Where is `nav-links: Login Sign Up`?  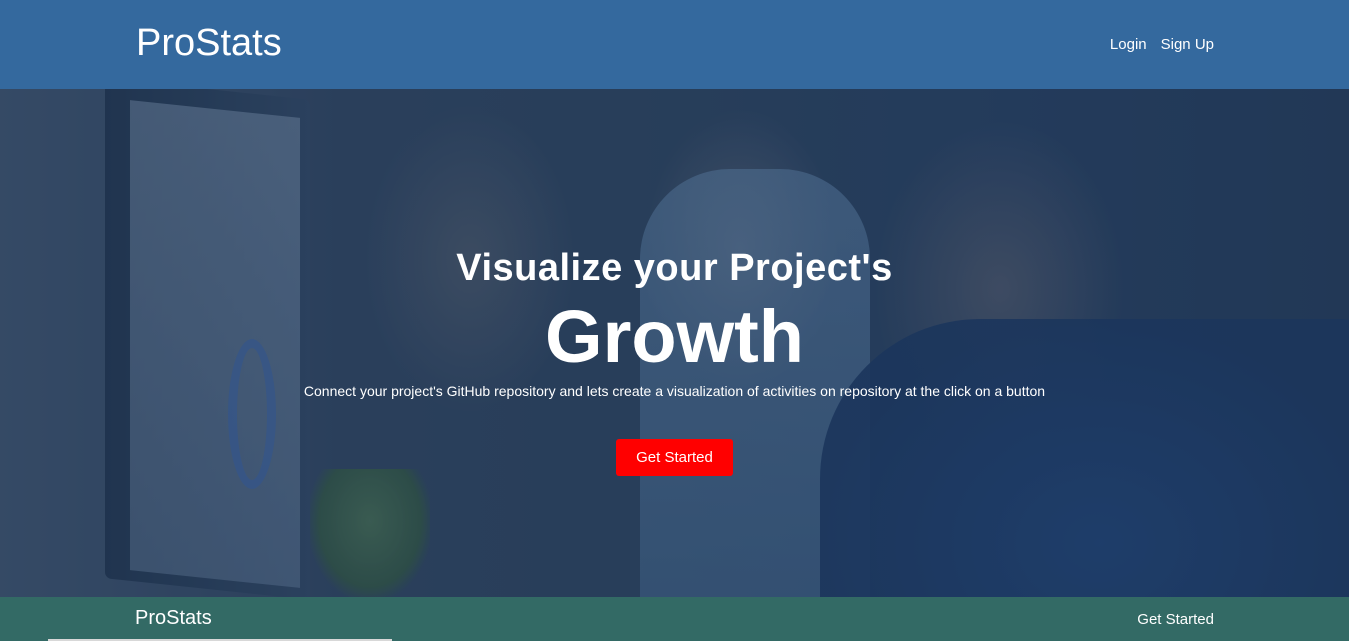
nav-links: Login Sign Up is located at coordinates (1162, 44).